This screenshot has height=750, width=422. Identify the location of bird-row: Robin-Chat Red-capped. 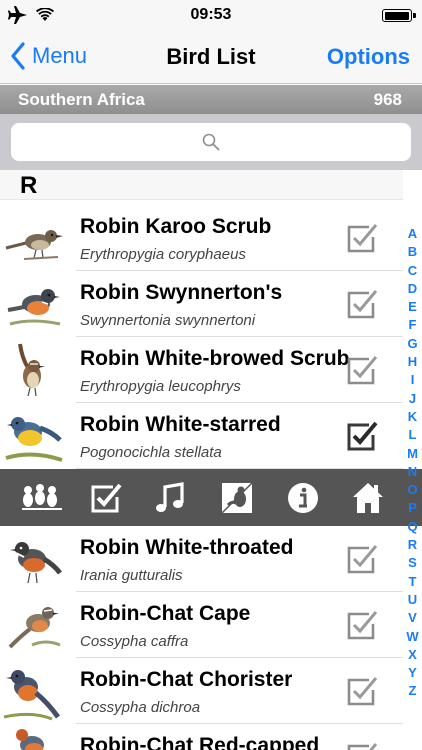
(201, 737).